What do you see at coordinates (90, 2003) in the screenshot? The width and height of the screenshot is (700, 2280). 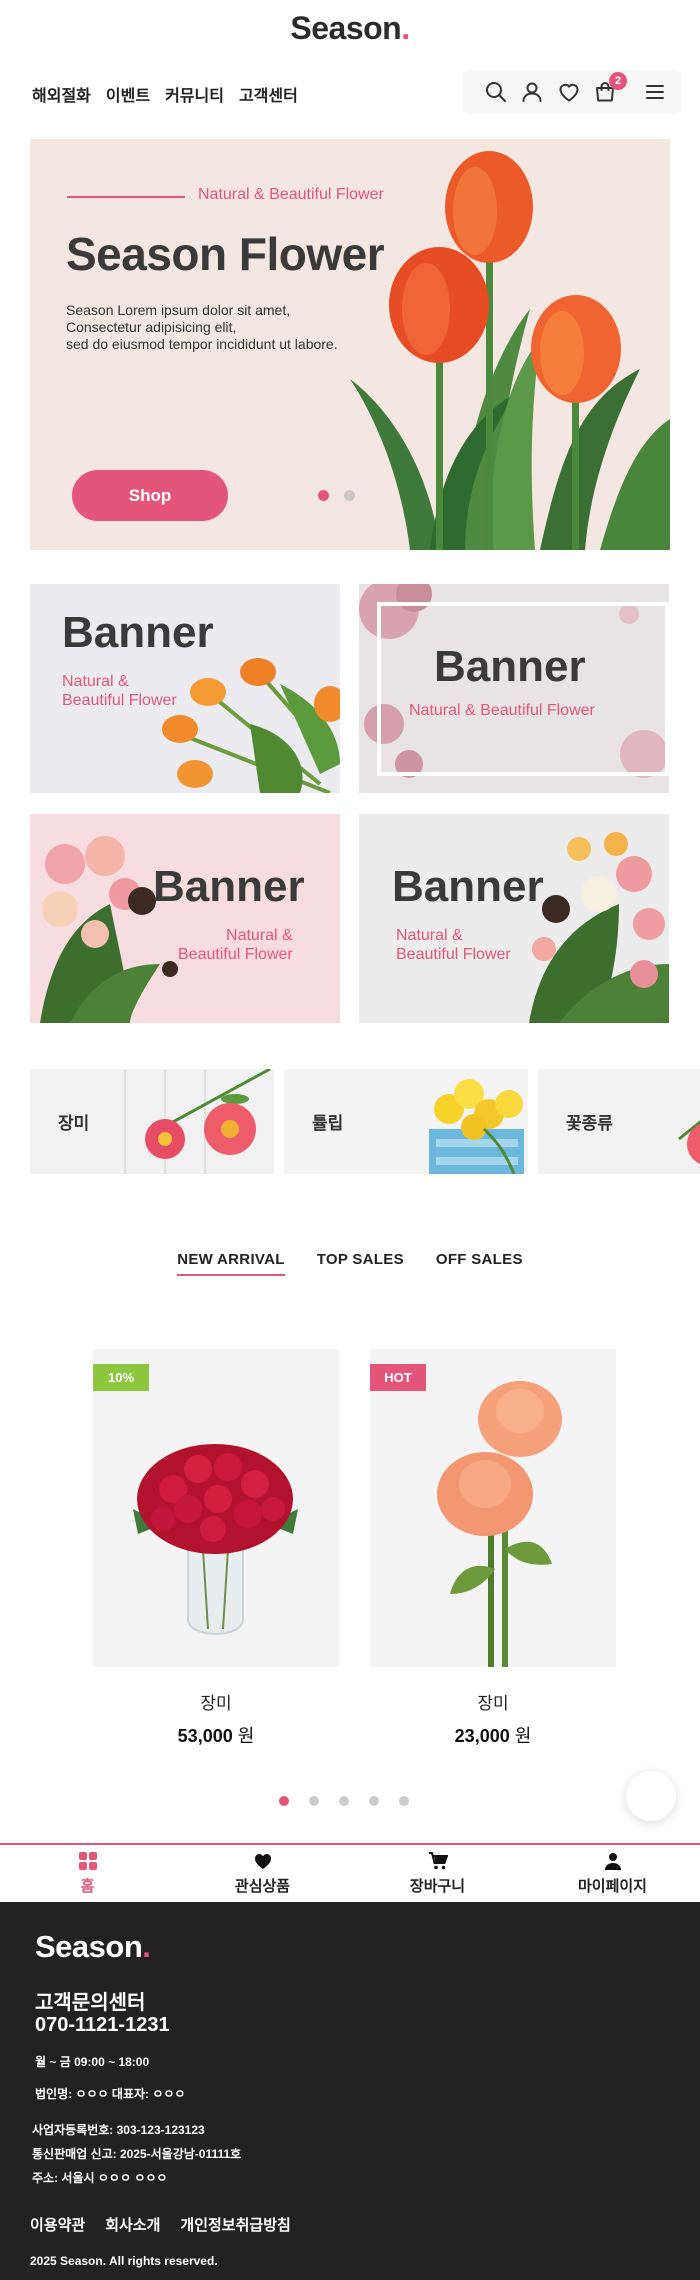 I see `customer-center-title: 고객문의센터` at bounding box center [90, 2003].